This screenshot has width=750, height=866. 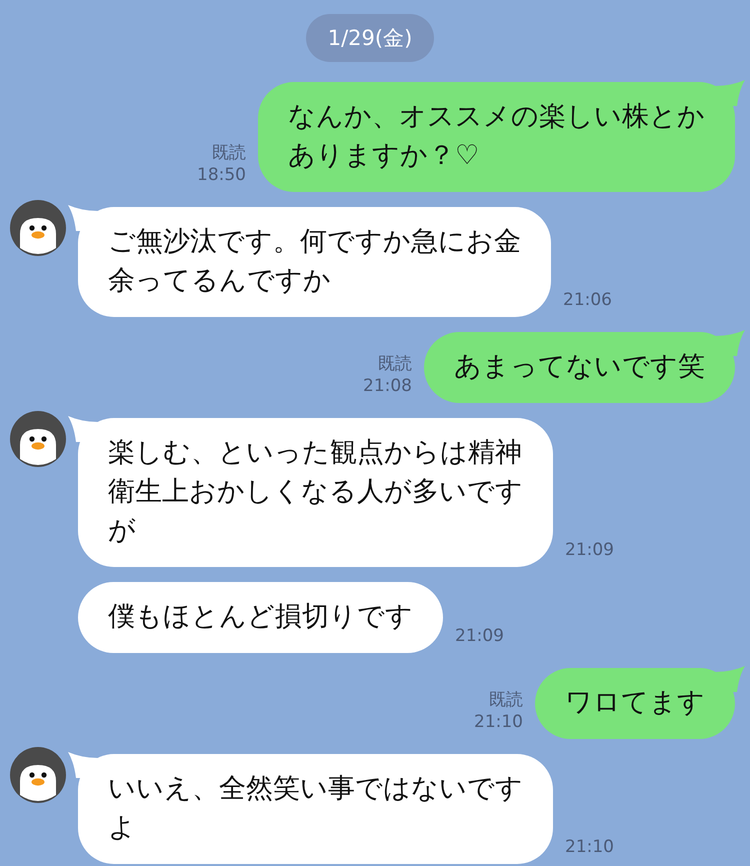 What do you see at coordinates (387, 386) in the screenshot?
I see `message-time: 21:08` at bounding box center [387, 386].